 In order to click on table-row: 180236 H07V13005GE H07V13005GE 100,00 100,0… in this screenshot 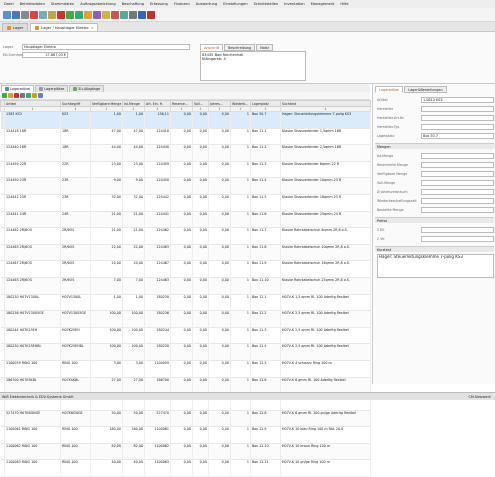, I will do `click(185, 319)`.